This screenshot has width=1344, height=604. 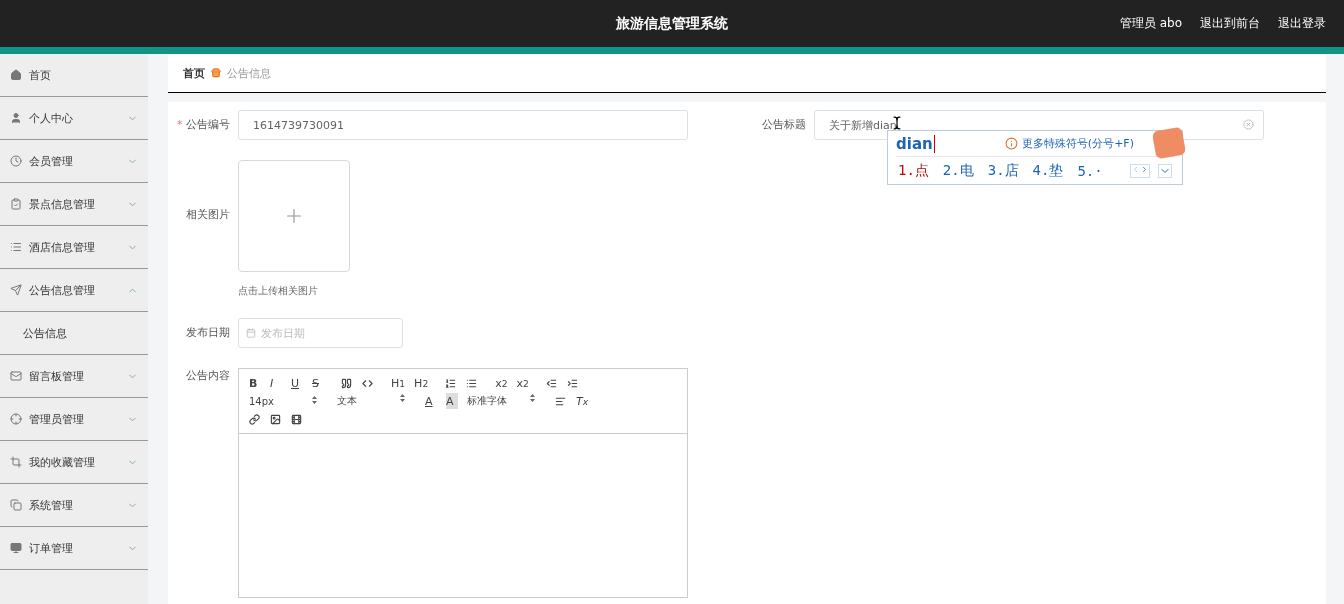 What do you see at coordinates (672, 23) in the screenshot?
I see `app-title: 旅游信息管理系统` at bounding box center [672, 23].